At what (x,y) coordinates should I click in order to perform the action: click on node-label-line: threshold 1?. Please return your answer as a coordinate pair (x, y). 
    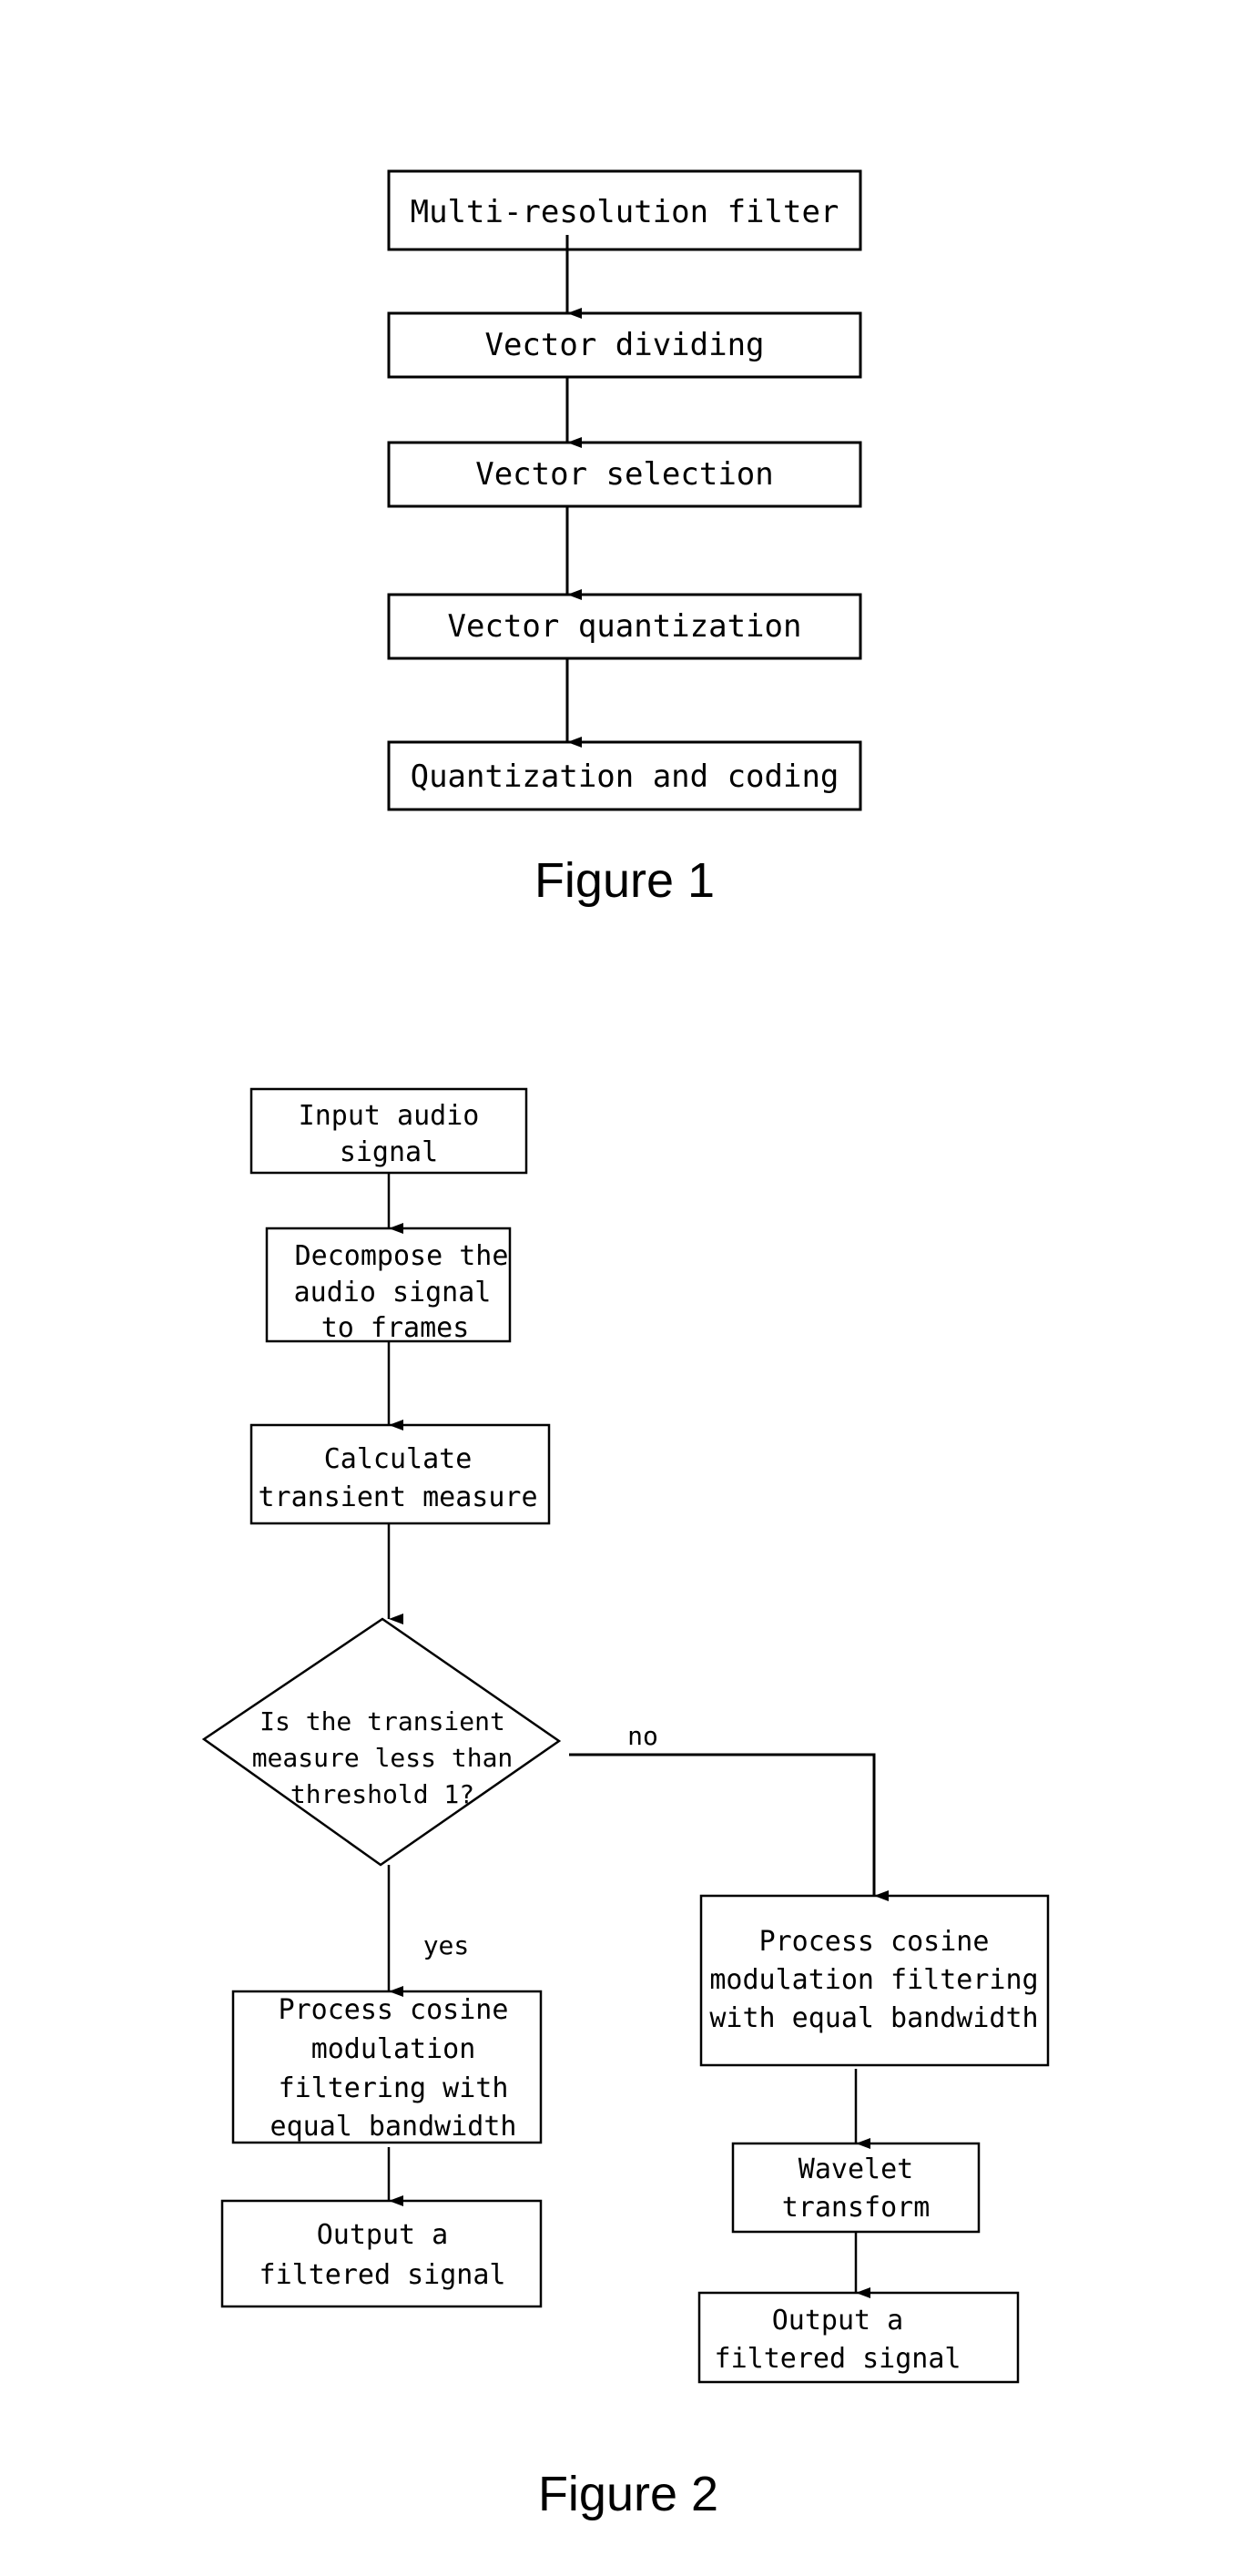
    Looking at the image, I should click on (382, 1794).